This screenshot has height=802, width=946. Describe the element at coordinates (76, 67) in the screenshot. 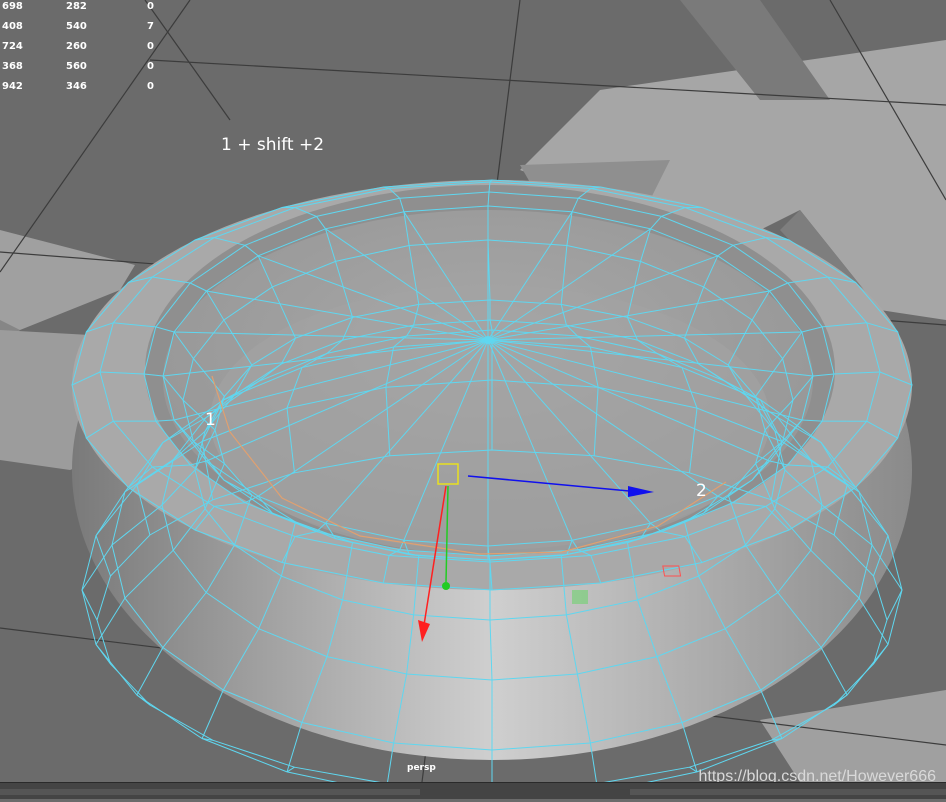

I see `hud-stat-value: 560` at that location.